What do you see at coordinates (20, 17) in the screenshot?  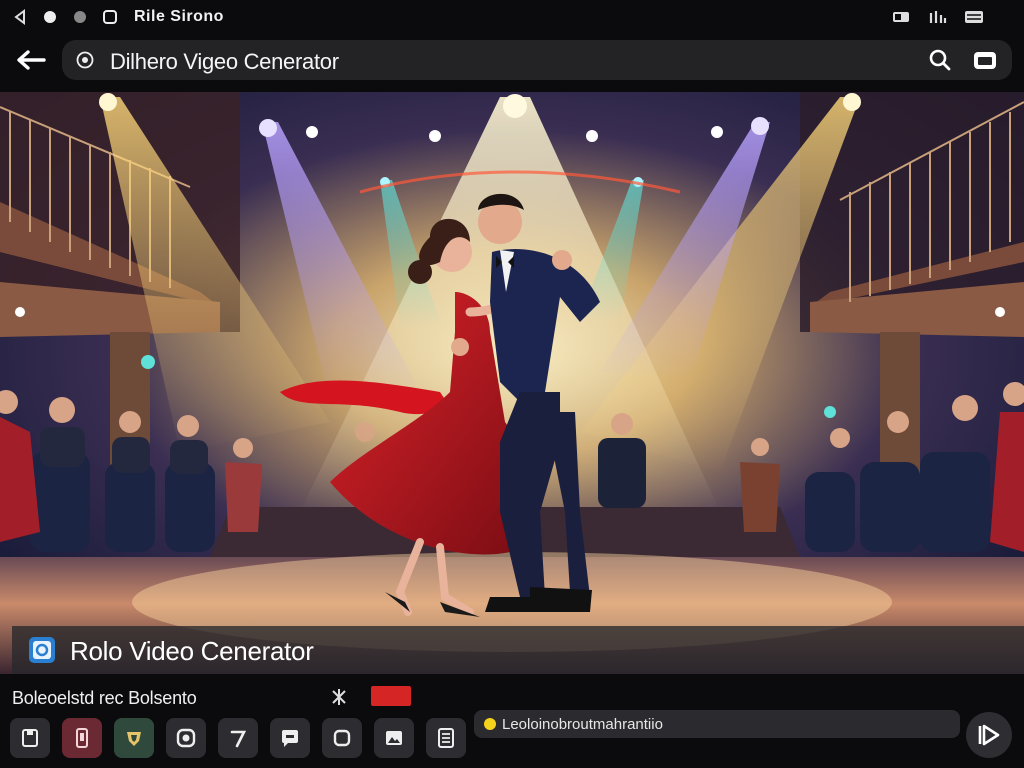 I see `back-triangle-icon` at bounding box center [20, 17].